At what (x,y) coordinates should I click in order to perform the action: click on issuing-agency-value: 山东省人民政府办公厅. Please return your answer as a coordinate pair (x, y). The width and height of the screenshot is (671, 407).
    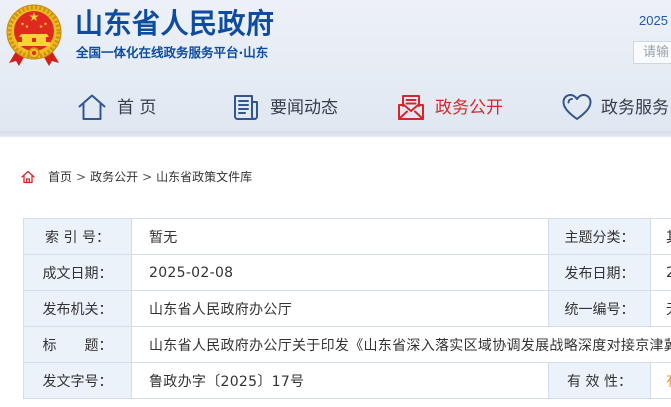
    Looking at the image, I should click on (340, 308).